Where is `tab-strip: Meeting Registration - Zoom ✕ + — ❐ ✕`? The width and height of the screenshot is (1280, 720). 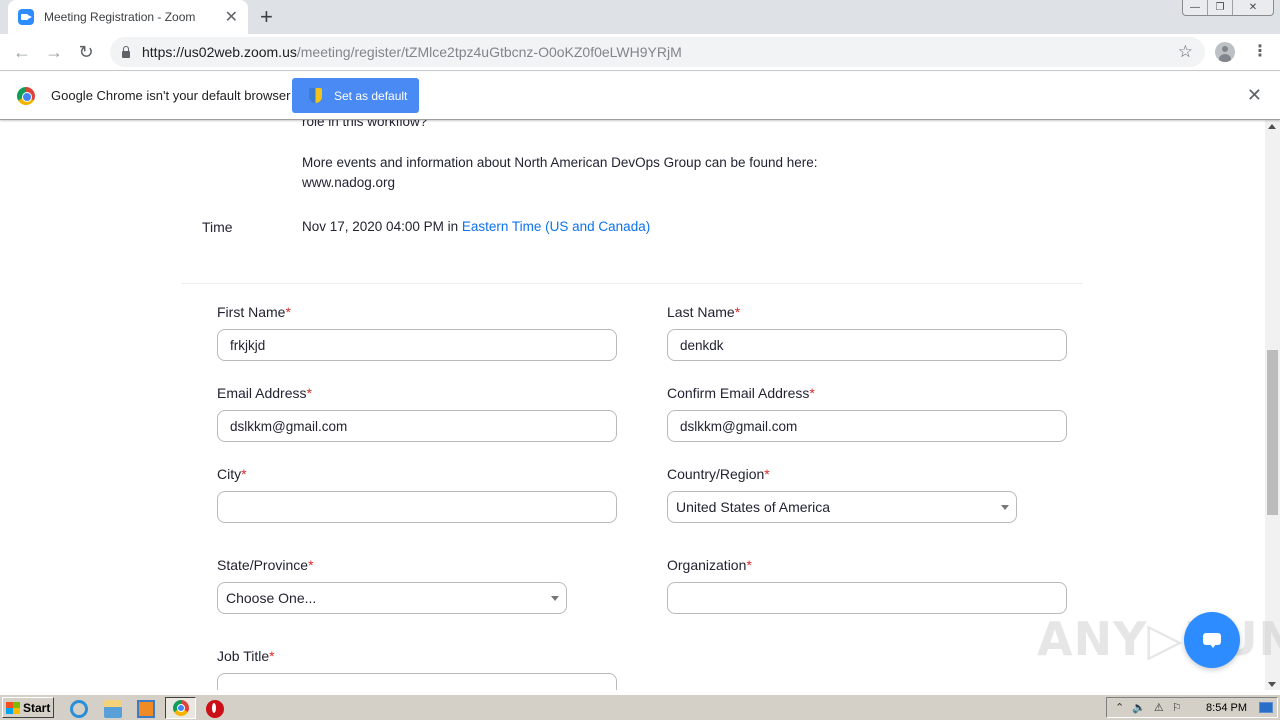 tab-strip: Meeting Registration - Zoom ✕ + — ❐ ✕ is located at coordinates (640, 17).